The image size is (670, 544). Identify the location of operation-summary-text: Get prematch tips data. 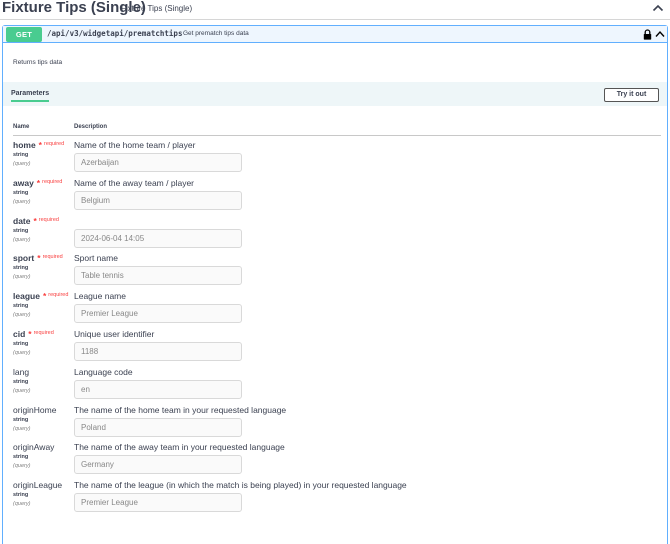
(216, 33).